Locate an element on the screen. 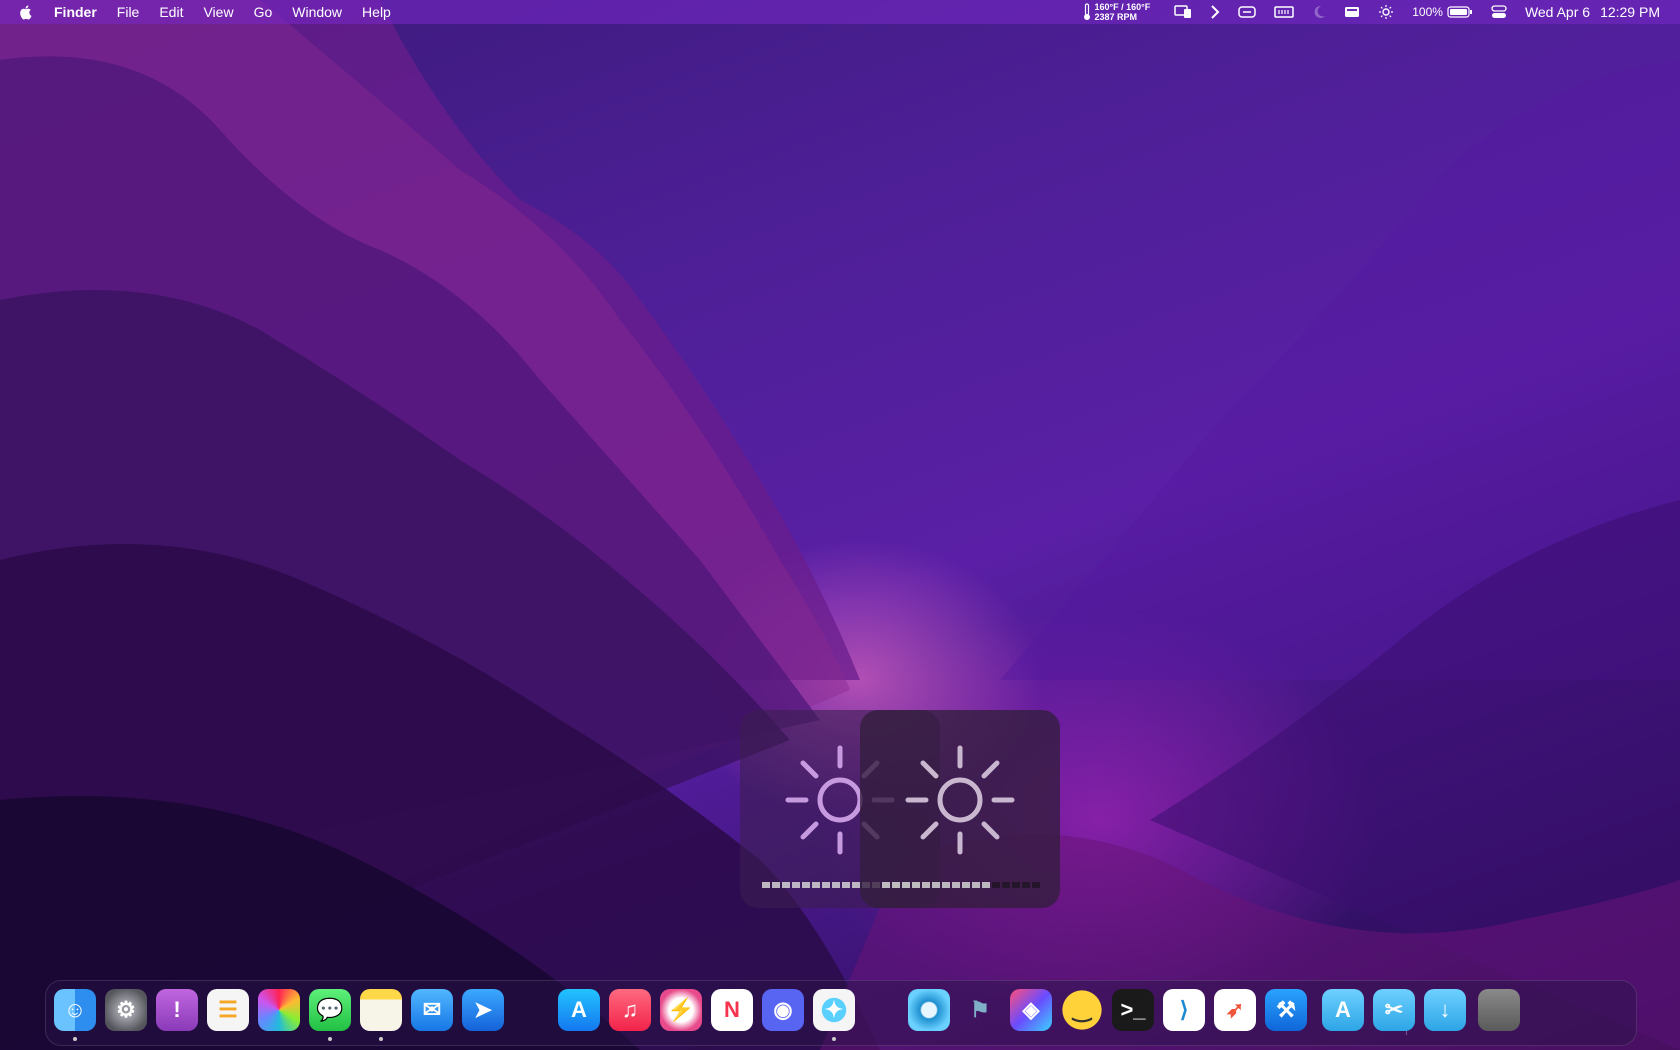  discord-icon: ◉ is located at coordinates (783, 1010).